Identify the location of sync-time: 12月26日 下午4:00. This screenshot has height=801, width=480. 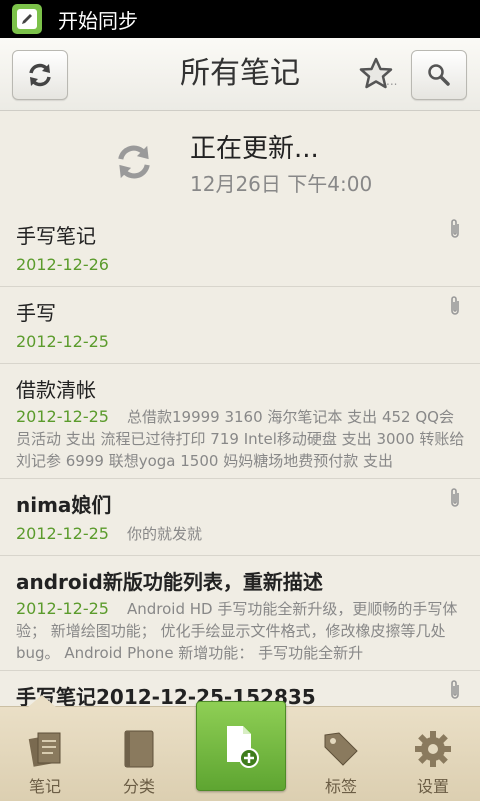
(281, 184).